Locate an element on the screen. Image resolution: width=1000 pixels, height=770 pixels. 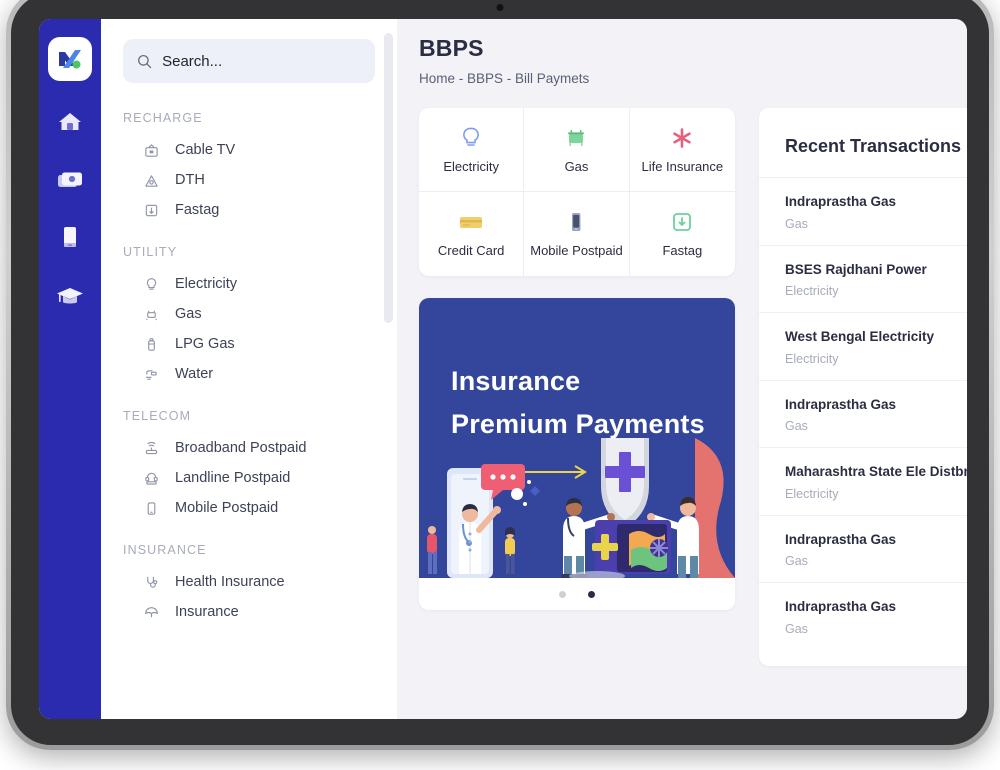
menu-item-cable-tv: Cable TV is located at coordinates (249, 150).